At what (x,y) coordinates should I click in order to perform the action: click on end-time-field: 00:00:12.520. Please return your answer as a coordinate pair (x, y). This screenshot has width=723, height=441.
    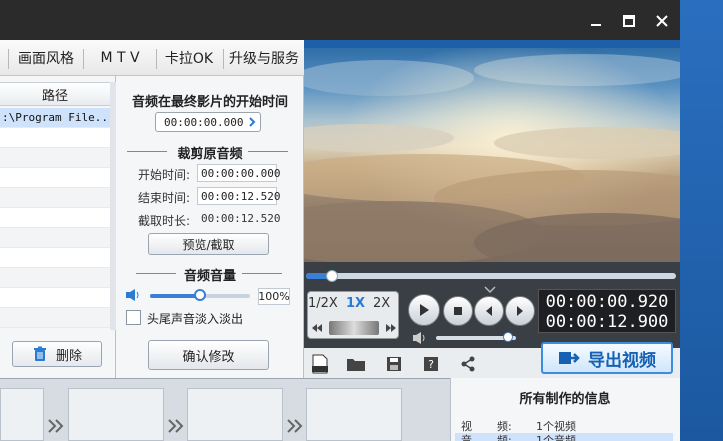
    Looking at the image, I should click on (238, 196).